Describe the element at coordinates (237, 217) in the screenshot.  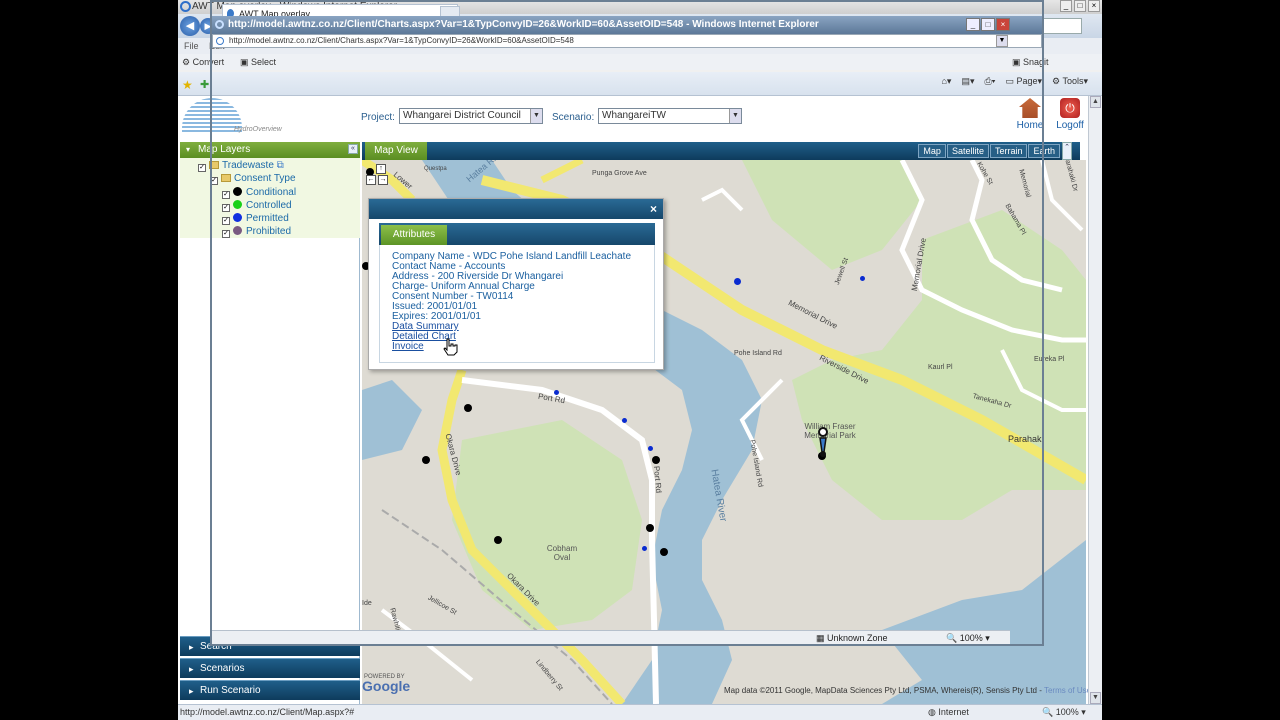
I see `legend-dot-icon` at that location.